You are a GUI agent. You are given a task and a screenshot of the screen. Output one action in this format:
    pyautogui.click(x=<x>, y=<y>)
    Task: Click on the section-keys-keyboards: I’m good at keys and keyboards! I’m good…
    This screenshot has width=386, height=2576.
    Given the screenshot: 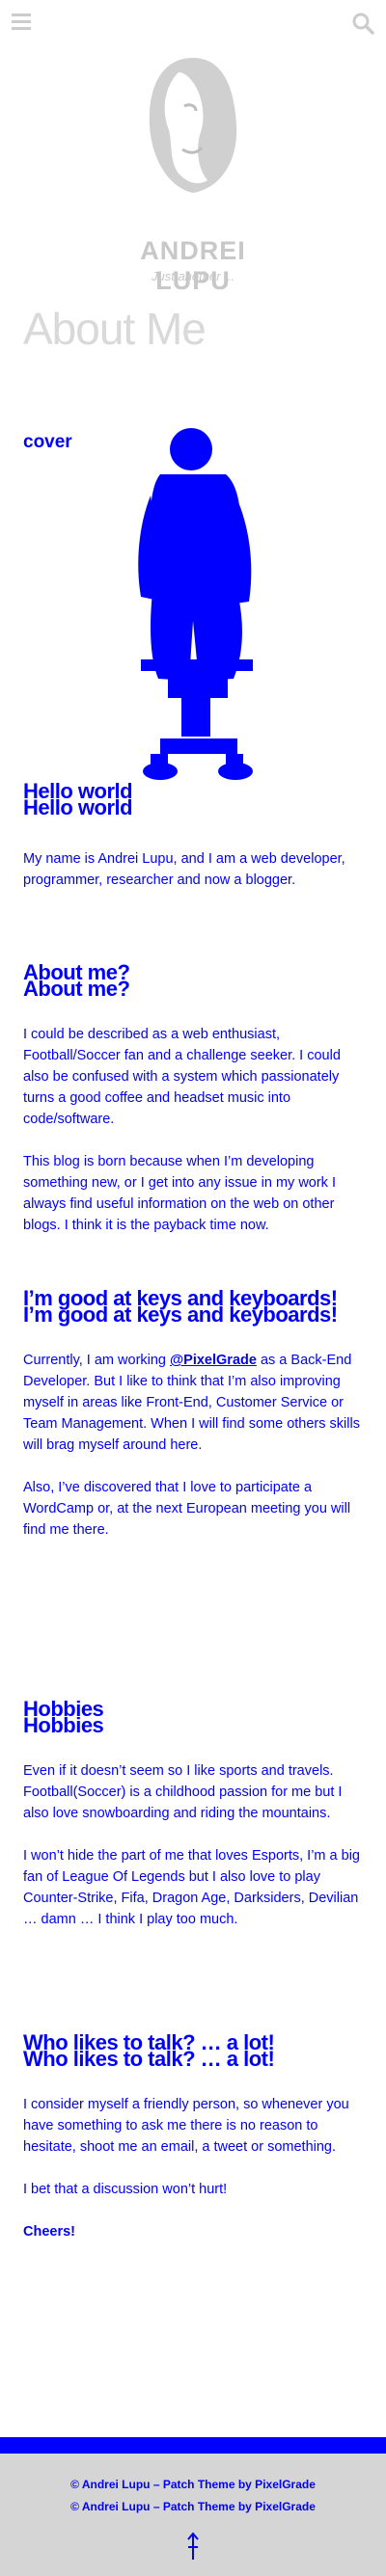 What is the action you would take?
    pyautogui.click(x=193, y=1415)
    